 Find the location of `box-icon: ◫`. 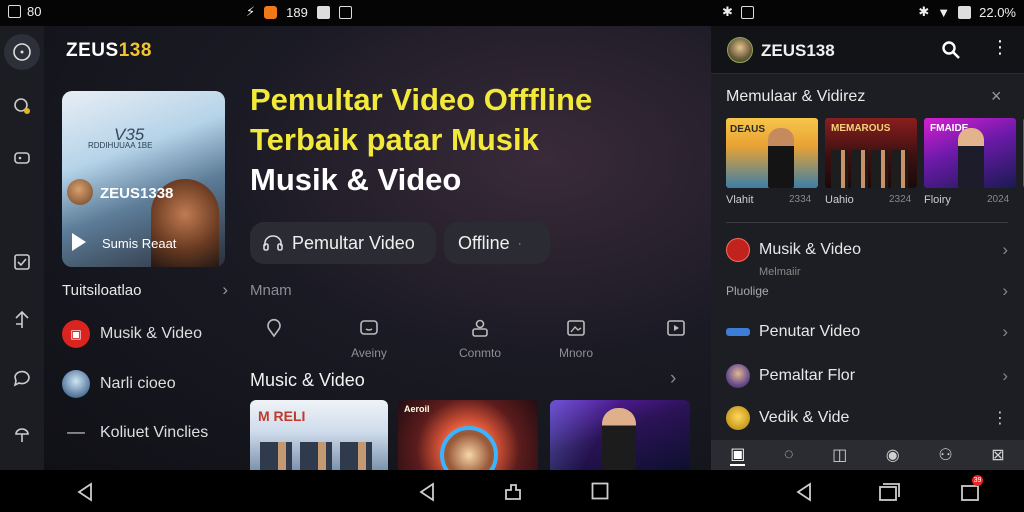

box-icon: ◫ is located at coordinates (839, 455).